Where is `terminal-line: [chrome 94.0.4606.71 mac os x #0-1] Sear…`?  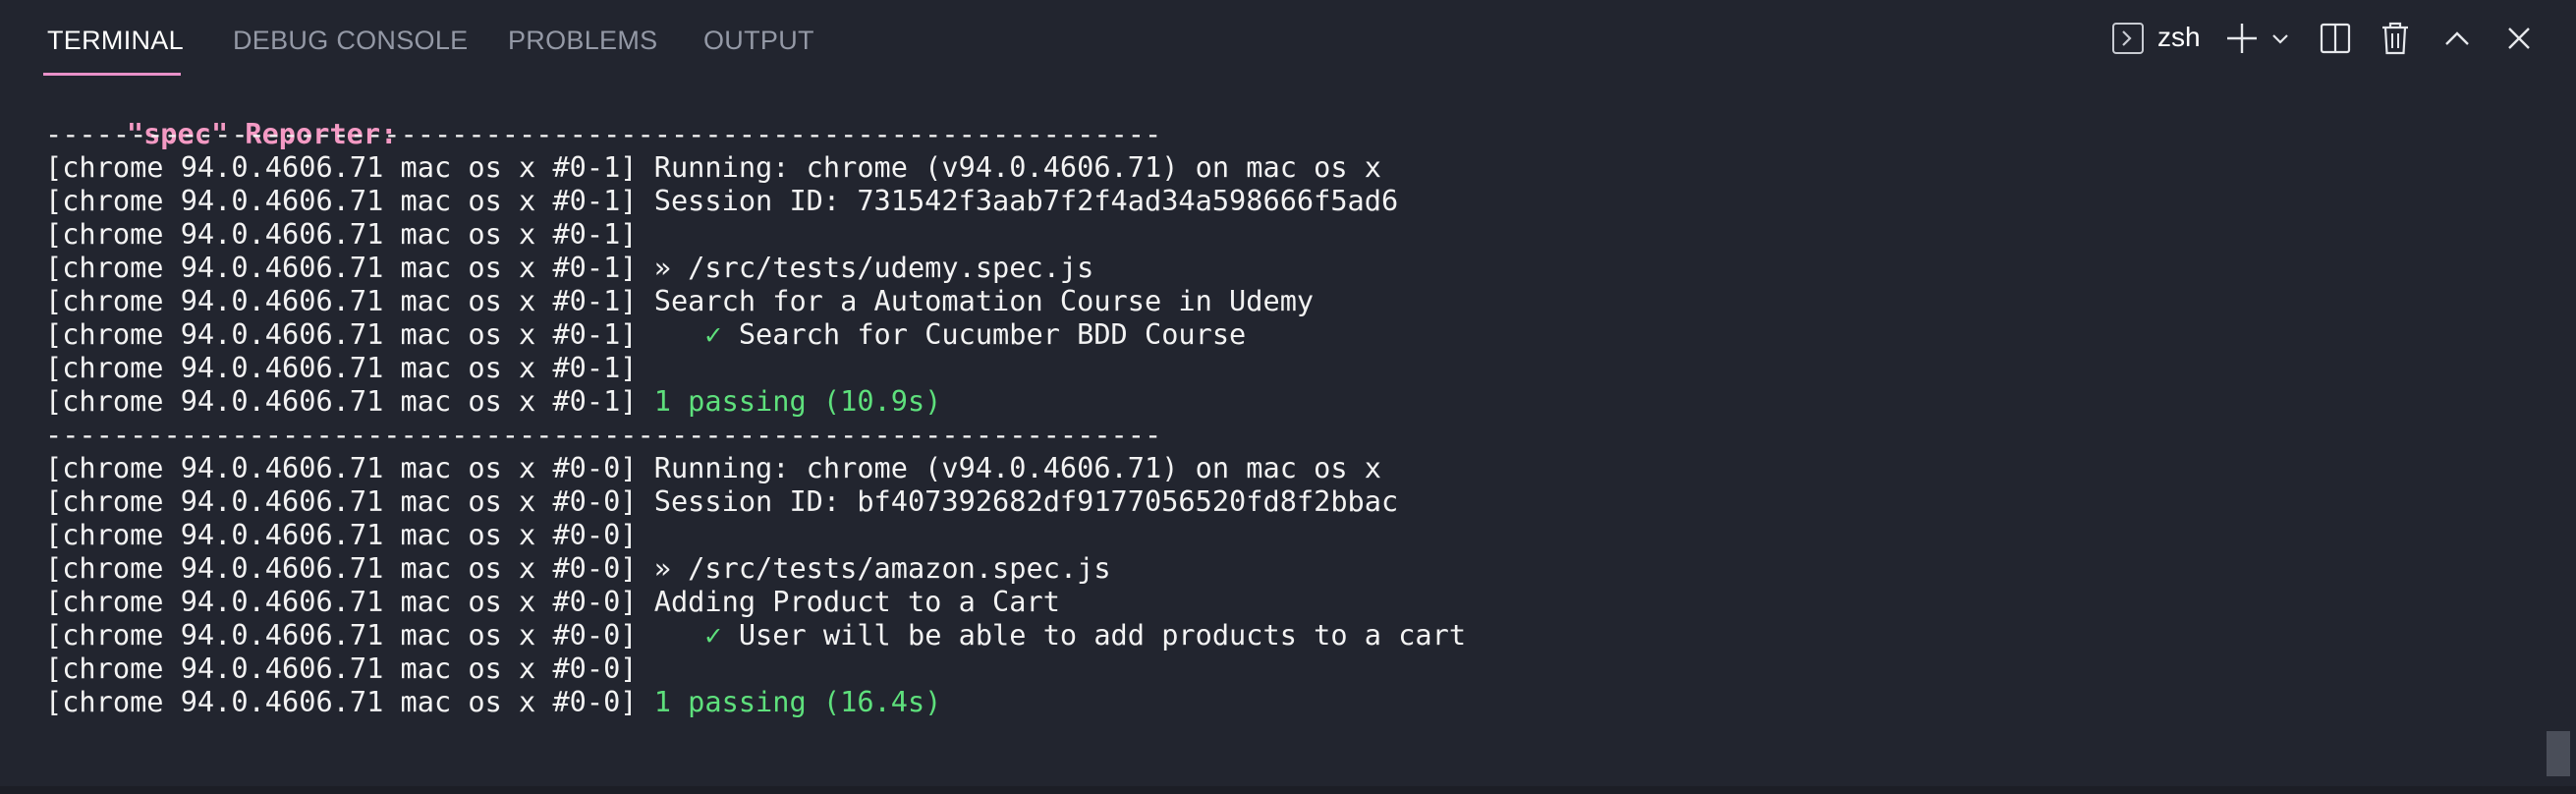
terminal-line: [chrome 94.0.4606.71 mac os x #0-1] Sear… is located at coordinates (679, 300).